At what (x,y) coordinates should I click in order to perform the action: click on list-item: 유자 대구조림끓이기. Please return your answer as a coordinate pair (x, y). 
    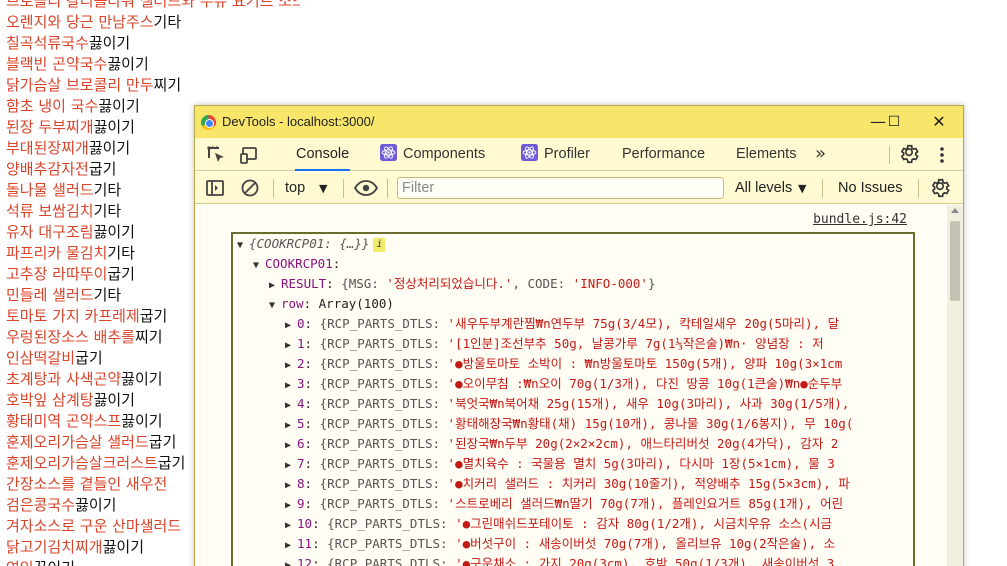
    Looking at the image, I should click on (70, 232).